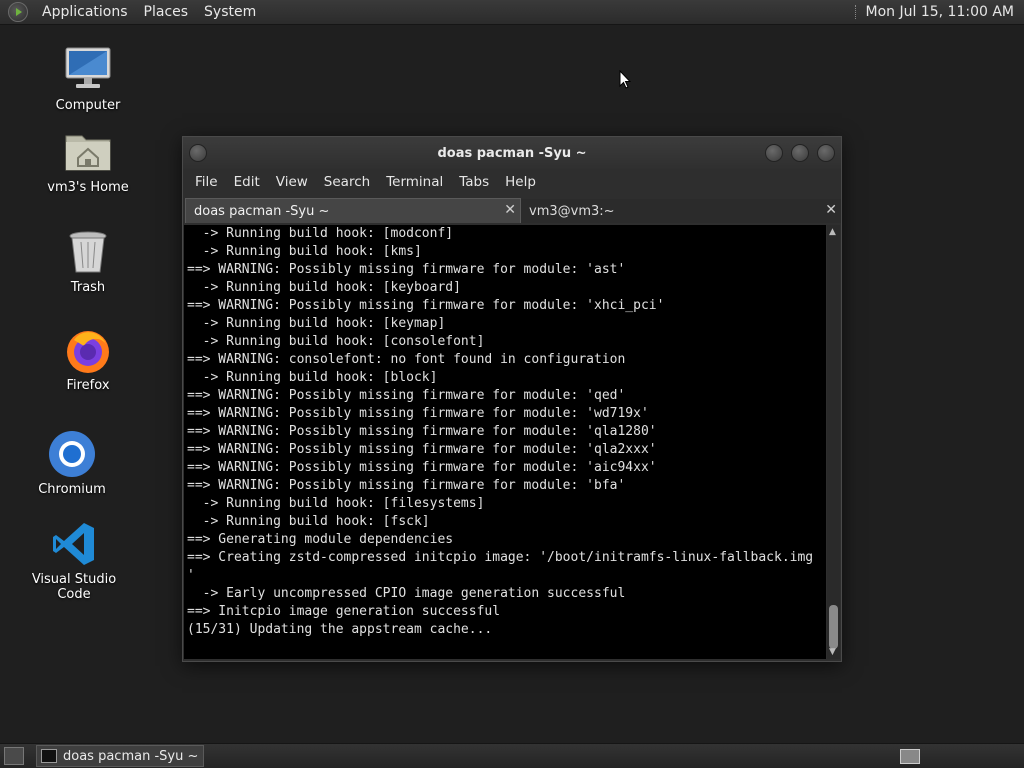 This screenshot has width=1024, height=768. I want to click on terminal-line: -> Running build hook: [block], so click(312, 377).